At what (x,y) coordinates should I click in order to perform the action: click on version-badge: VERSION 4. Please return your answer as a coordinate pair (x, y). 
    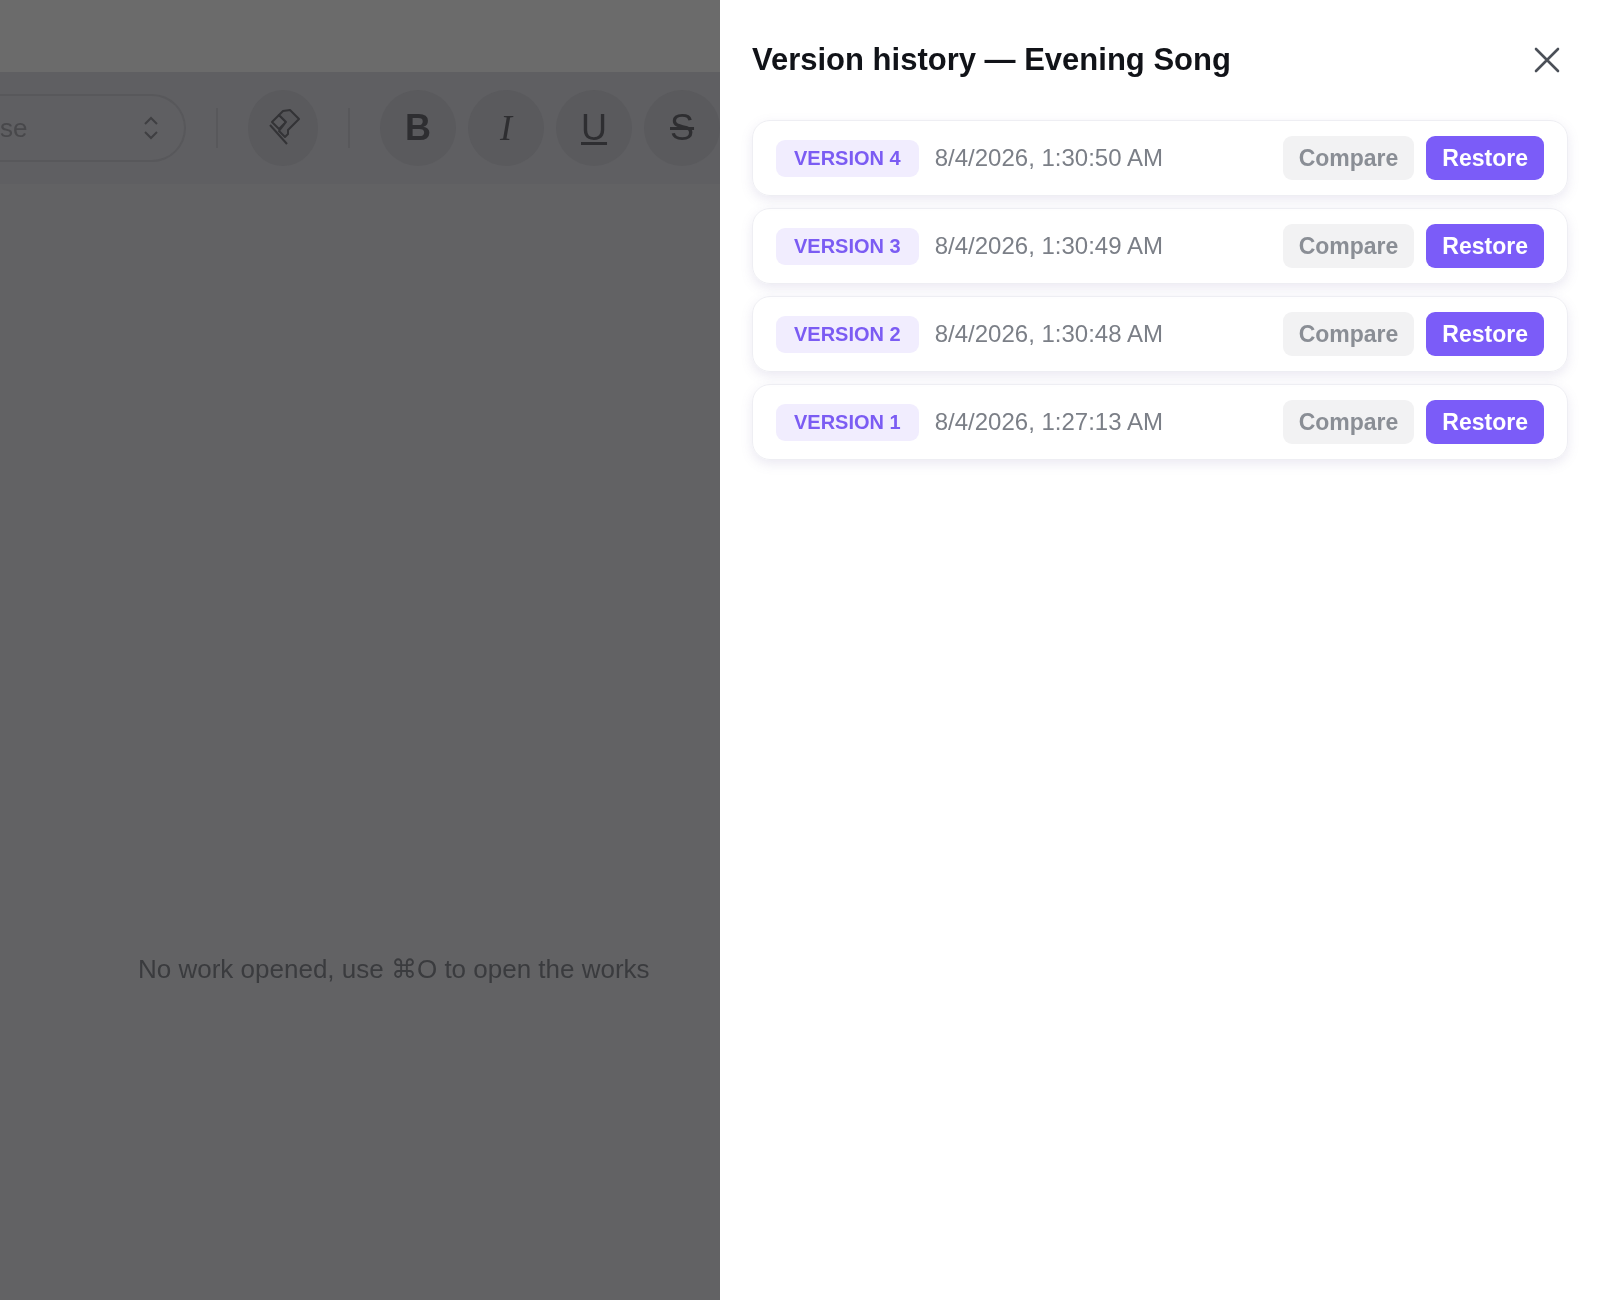
    Looking at the image, I should click on (847, 158).